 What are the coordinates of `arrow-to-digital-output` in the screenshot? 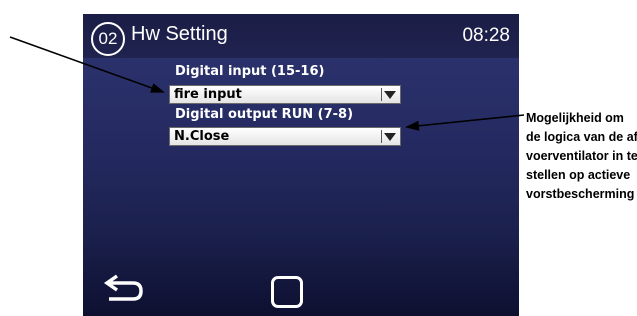 It's located at (465, 122).